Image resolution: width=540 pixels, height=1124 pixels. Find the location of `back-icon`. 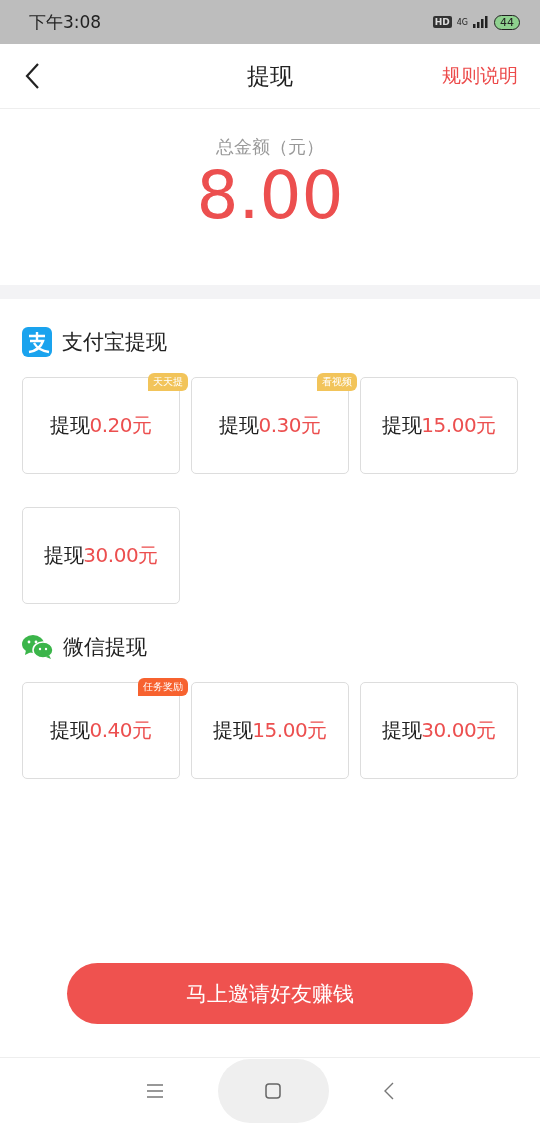

back-icon is located at coordinates (32, 76).